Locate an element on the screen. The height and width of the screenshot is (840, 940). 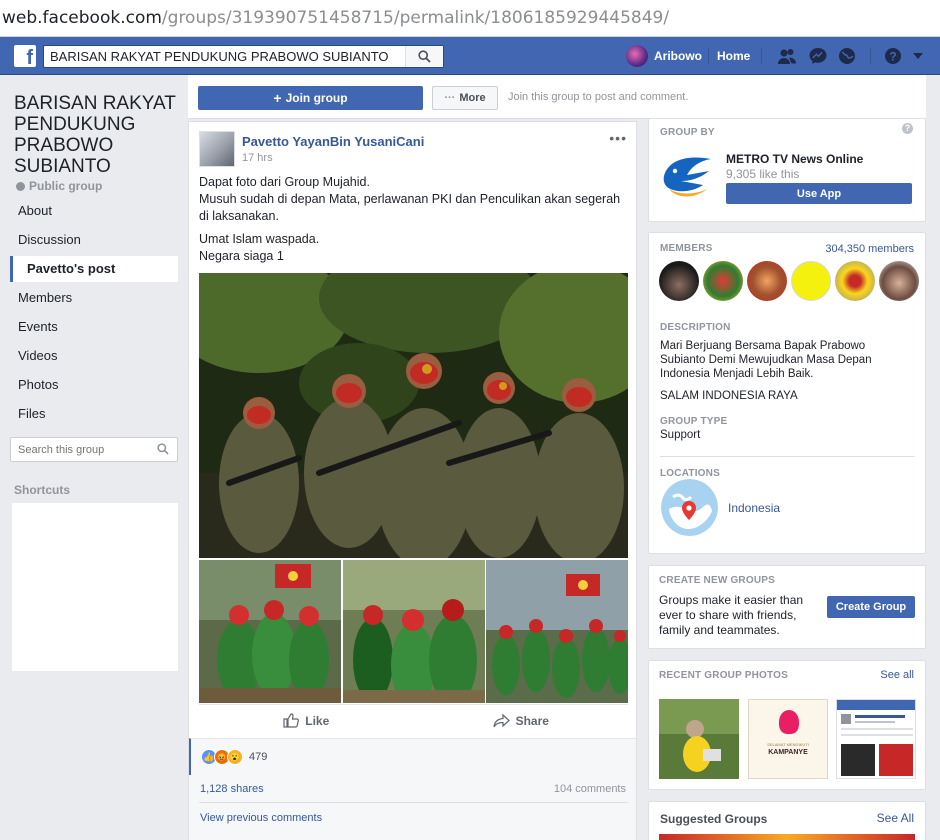
group-search-box is located at coordinates (94, 449).